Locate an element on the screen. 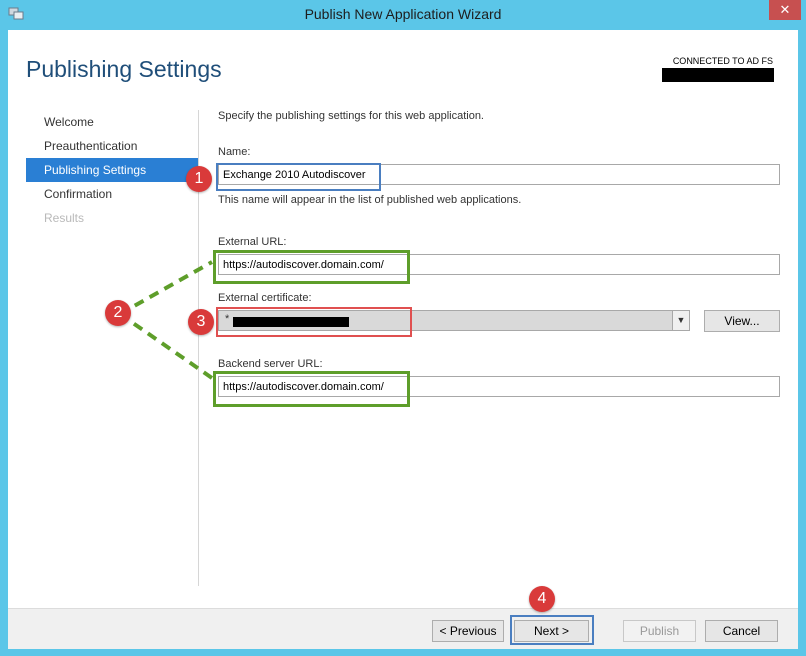  nav-item-welcome: Welcome is located at coordinates (112, 122).